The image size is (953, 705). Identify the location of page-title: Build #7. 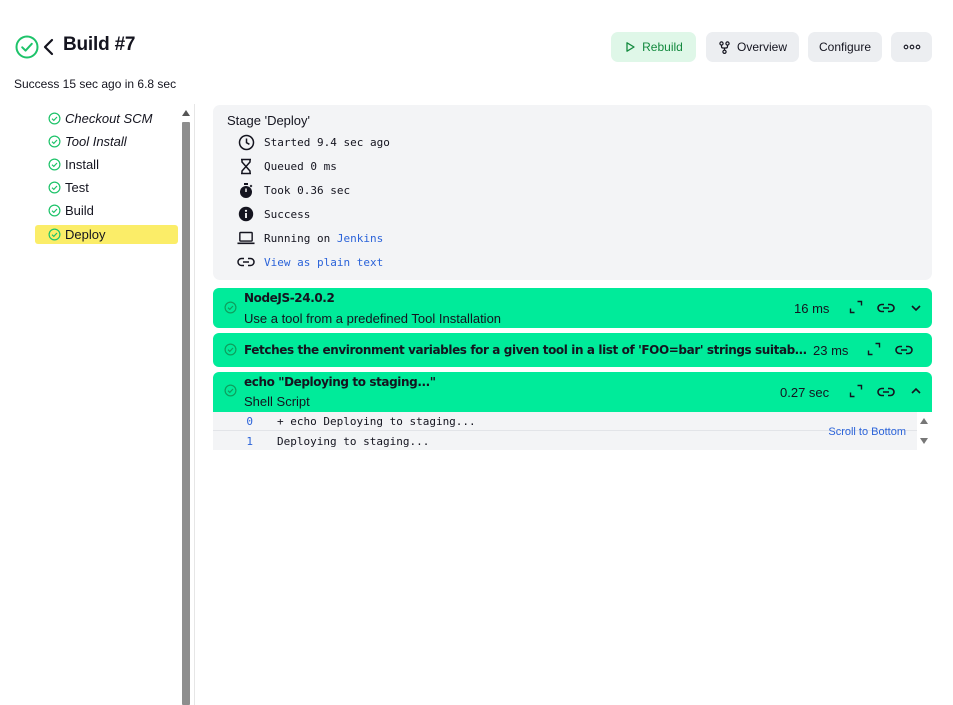
(99, 44).